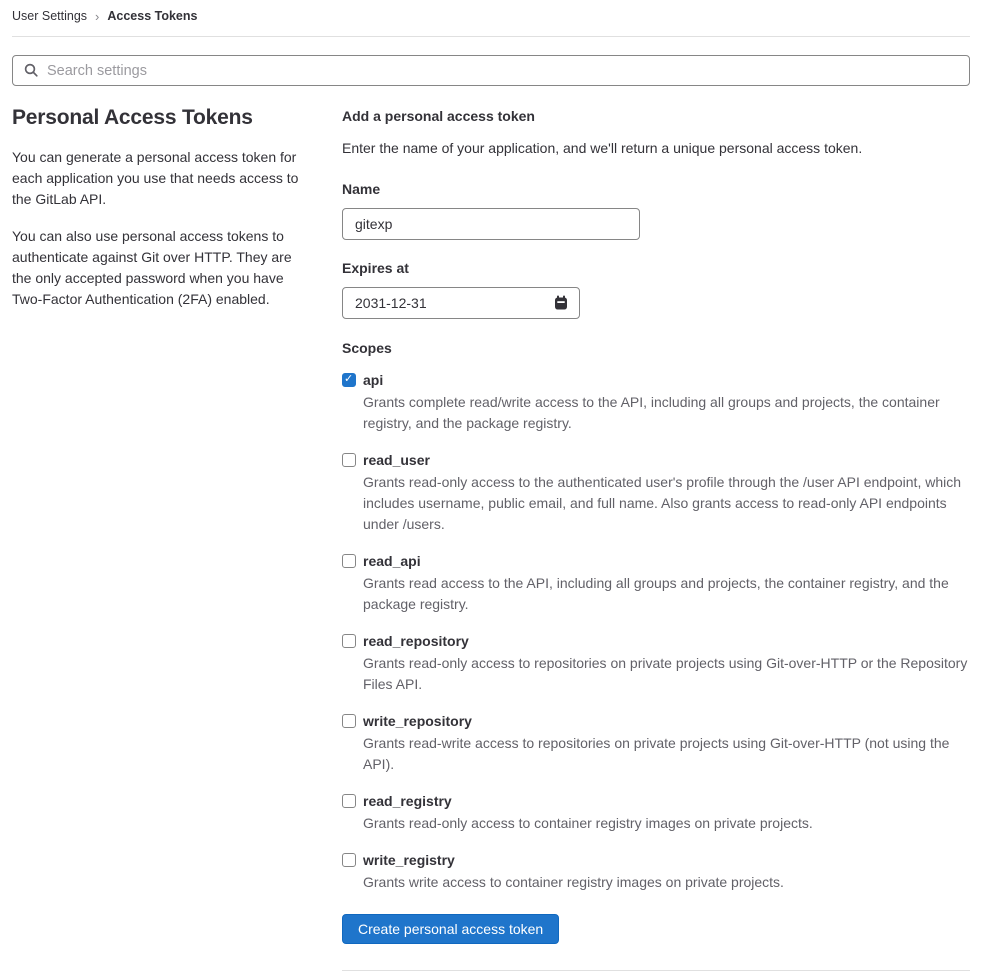  Describe the element at coordinates (666, 641) in the screenshot. I see `scope-name-read-repository: read_repository` at that location.